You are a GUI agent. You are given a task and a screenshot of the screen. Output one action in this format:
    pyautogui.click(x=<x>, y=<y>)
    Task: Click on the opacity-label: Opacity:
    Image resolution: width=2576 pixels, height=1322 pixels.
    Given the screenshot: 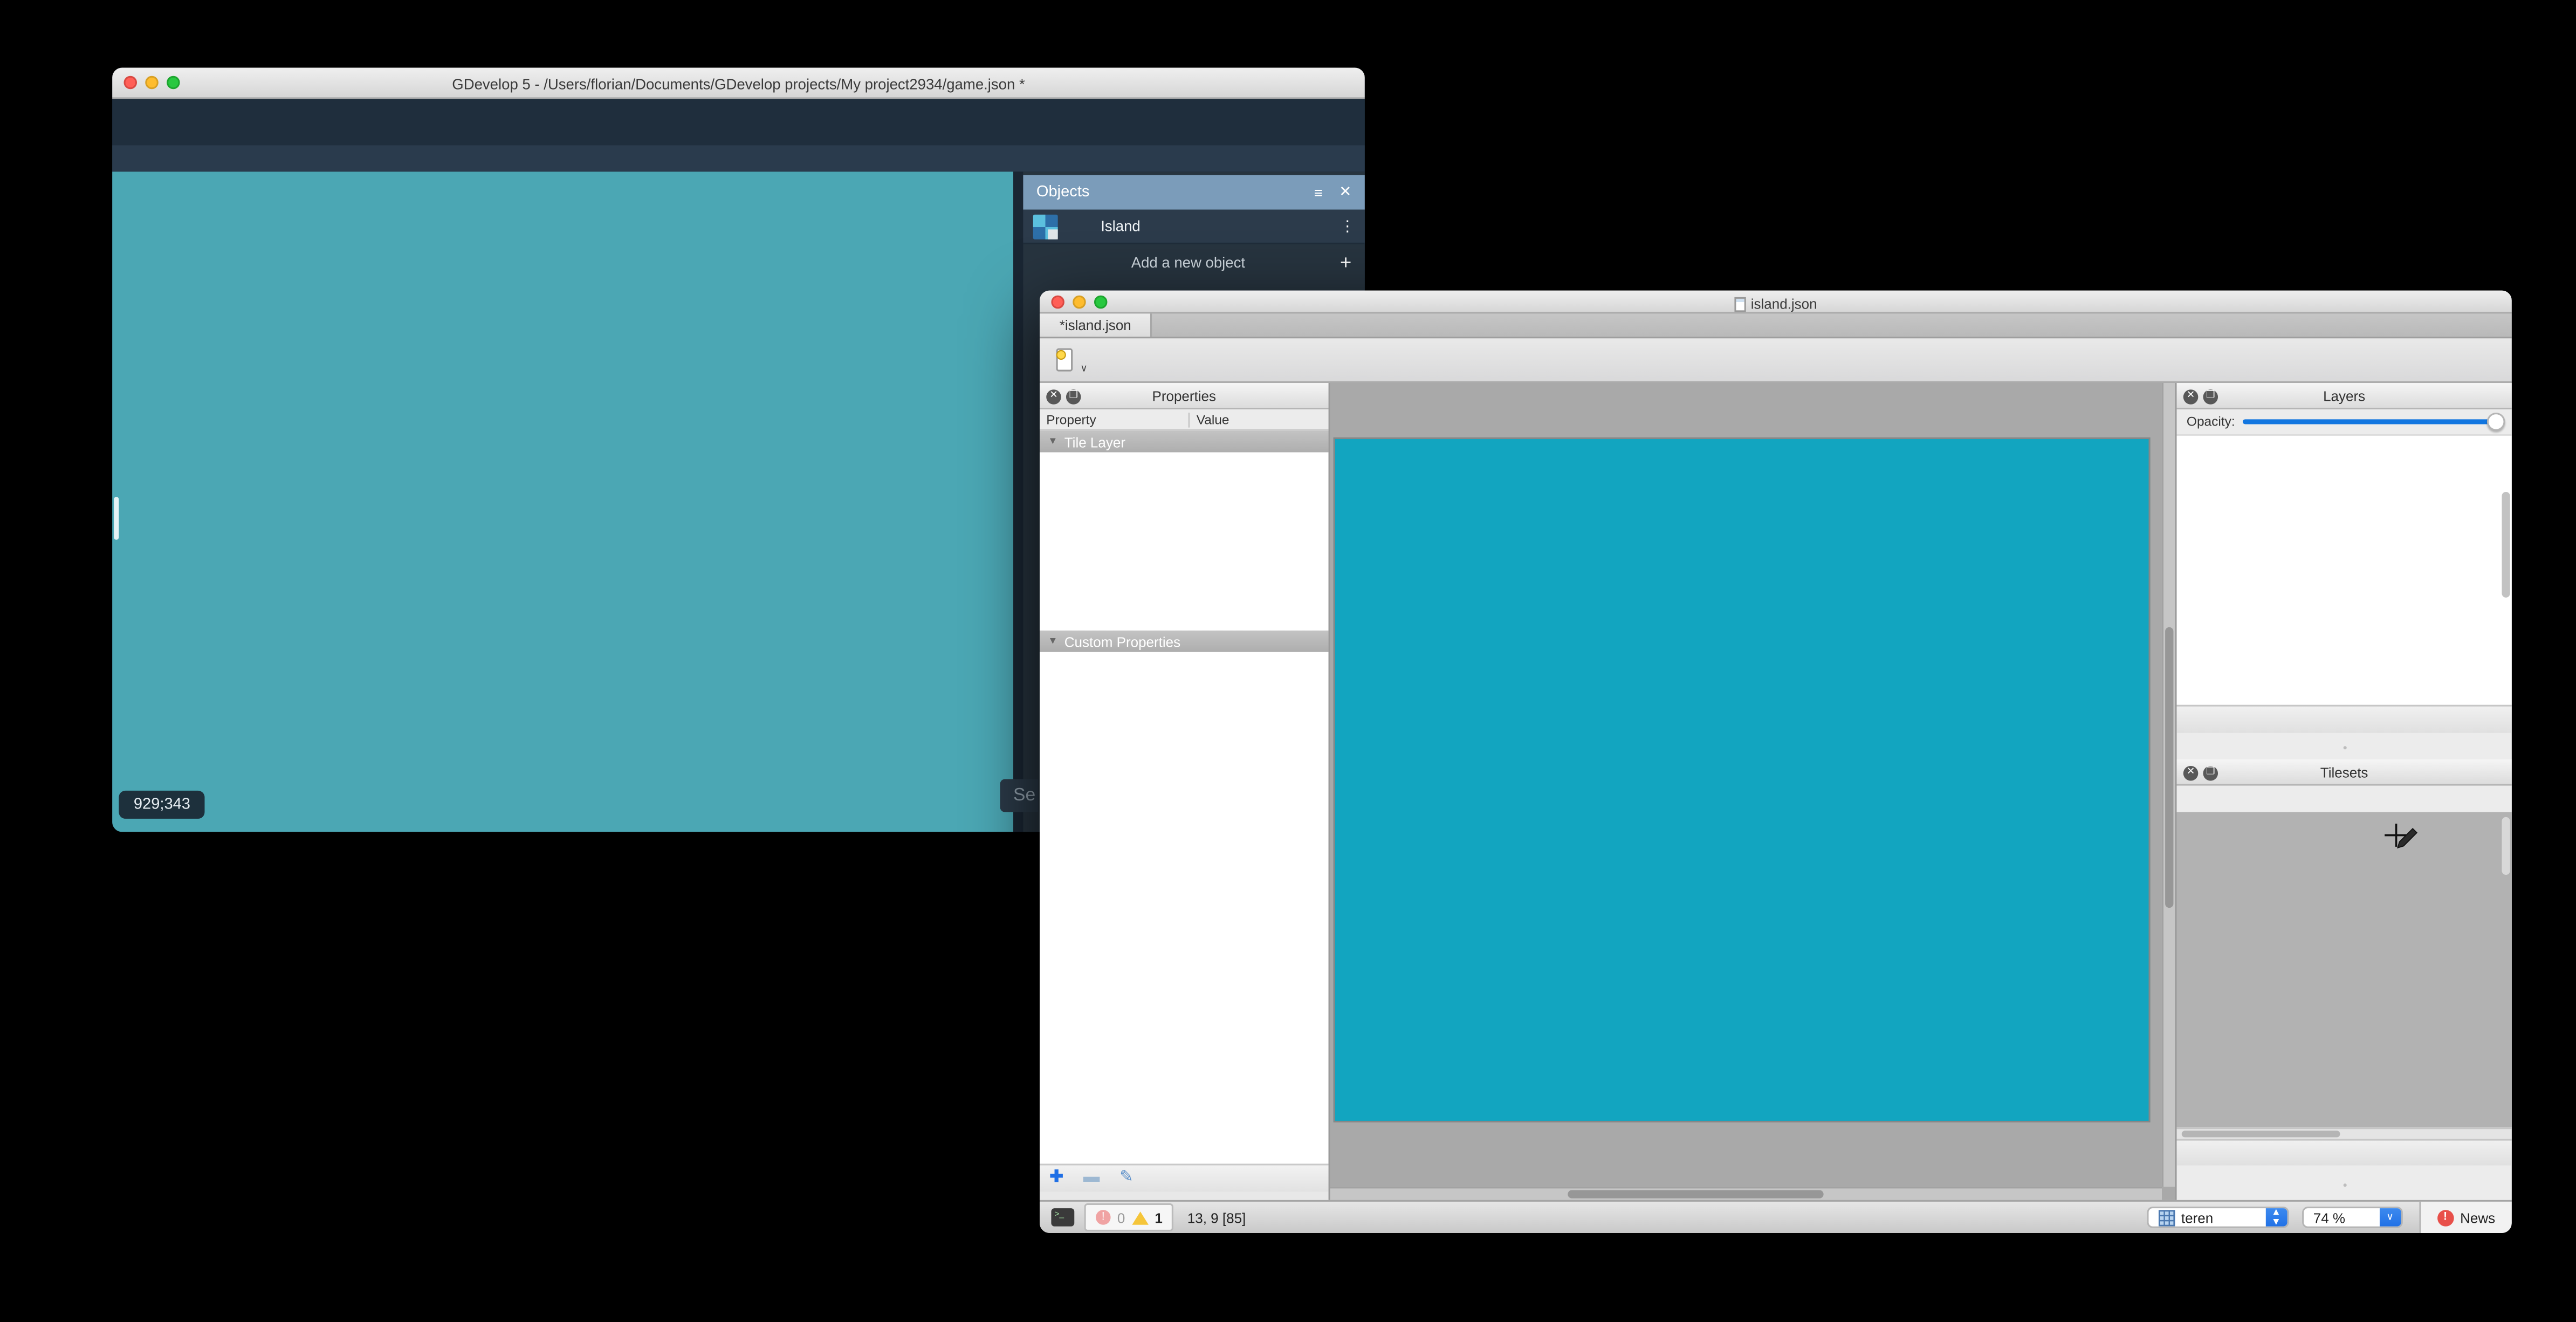 What is the action you would take?
    pyautogui.click(x=2211, y=421)
    